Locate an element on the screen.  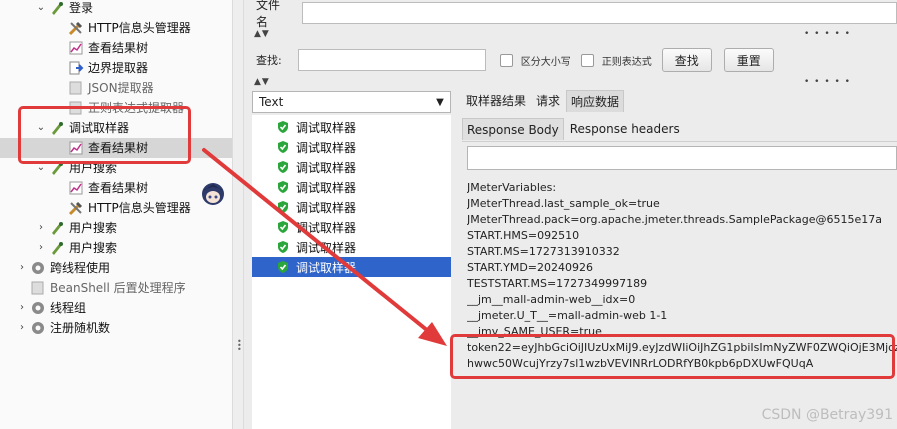
tree-item-label: BeanShell 后置处理程序 is located at coordinates (118, 288).